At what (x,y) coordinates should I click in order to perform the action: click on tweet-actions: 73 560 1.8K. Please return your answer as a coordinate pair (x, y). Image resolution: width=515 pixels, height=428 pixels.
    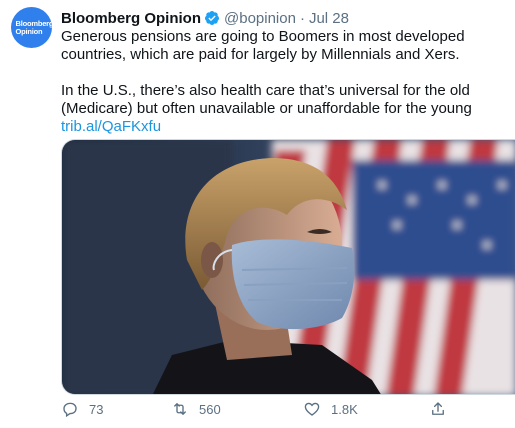
    Looking at the image, I should click on (288, 412).